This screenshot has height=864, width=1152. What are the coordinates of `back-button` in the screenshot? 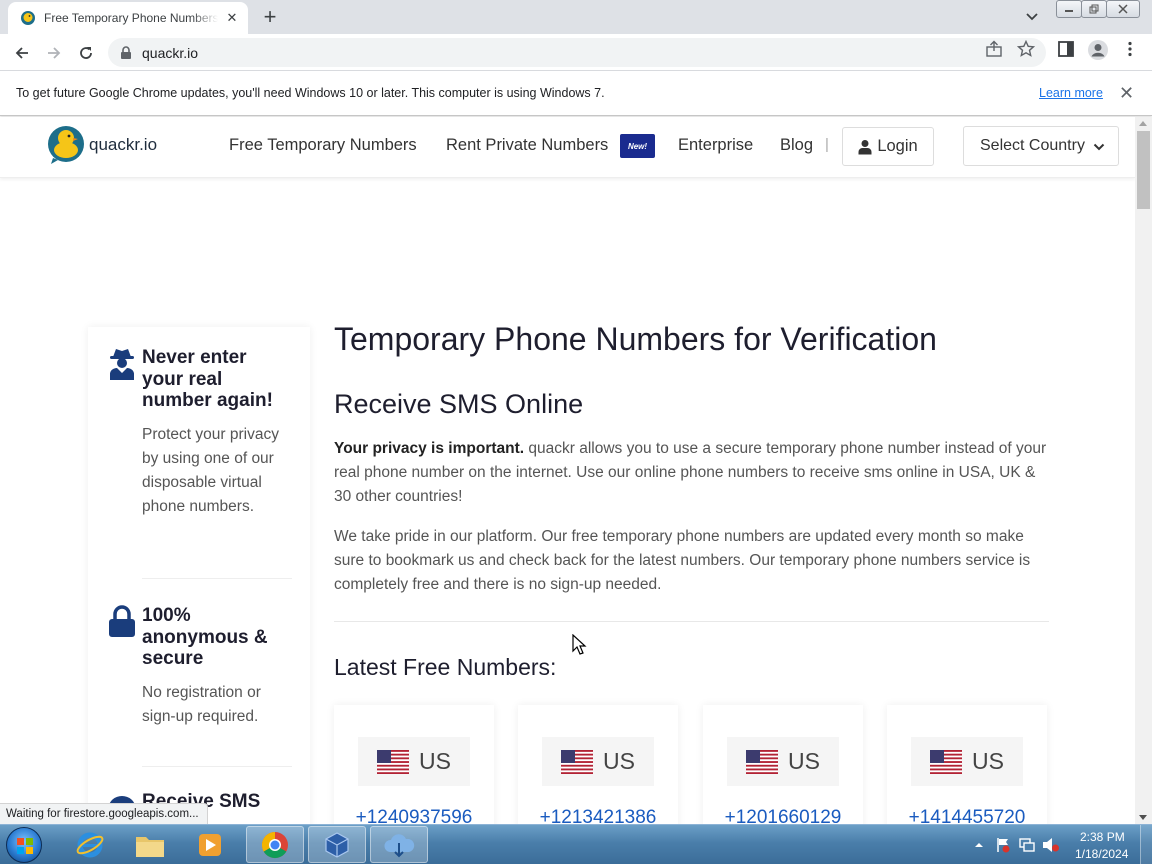 It's located at (22, 53).